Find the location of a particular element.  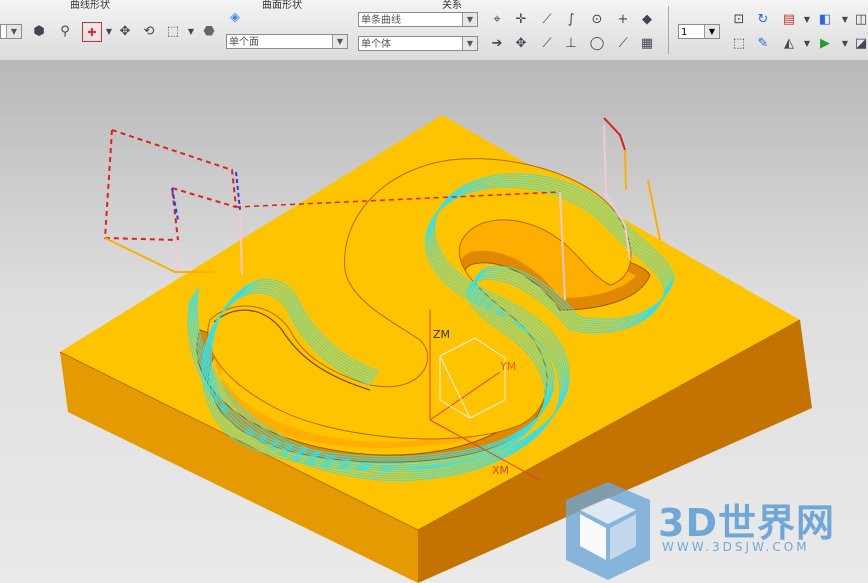

add-point-icon: ✚ is located at coordinates (92, 32).